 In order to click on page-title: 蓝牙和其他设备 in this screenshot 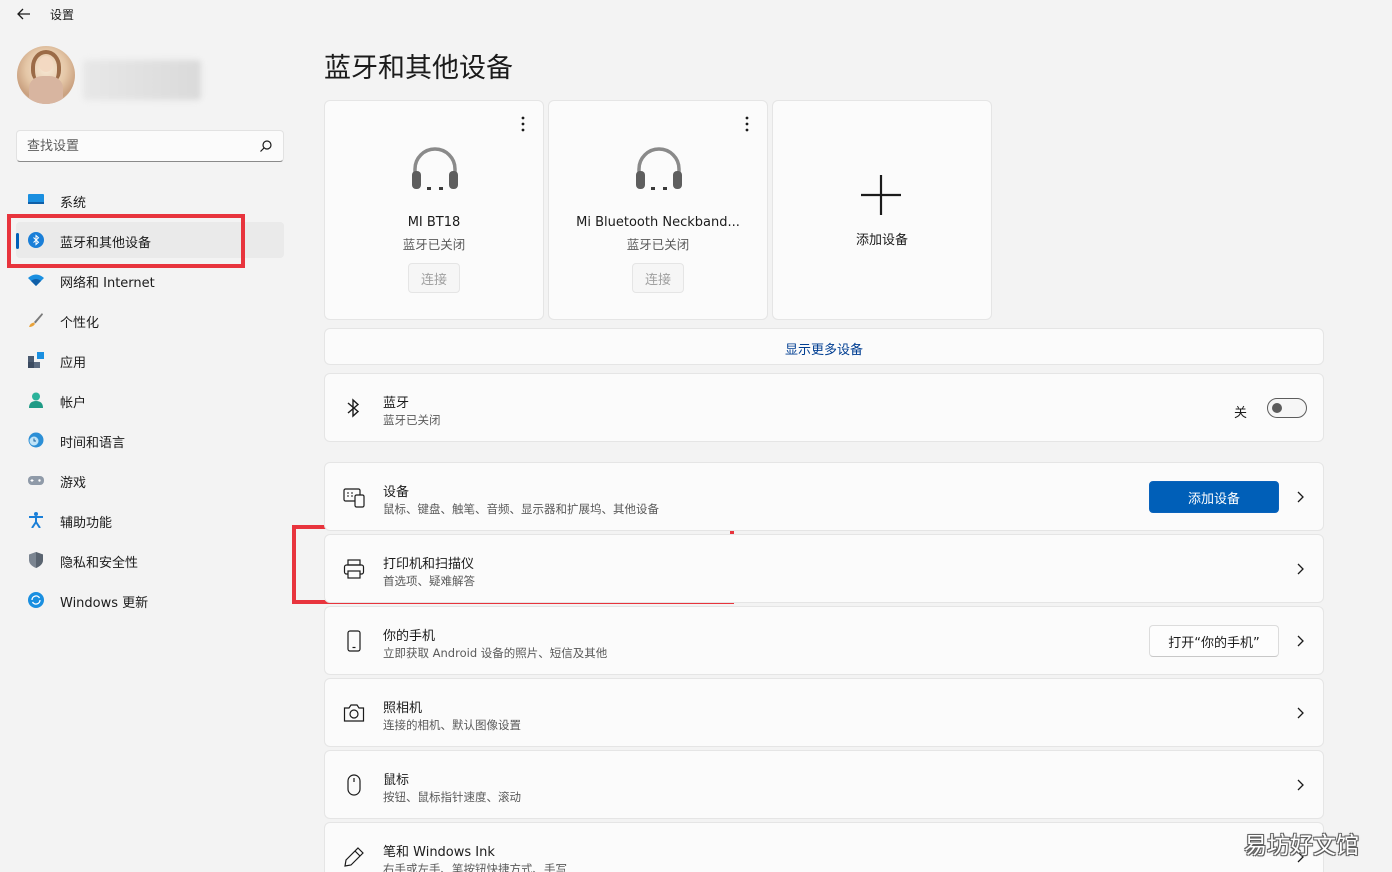, I will do `click(418, 68)`.